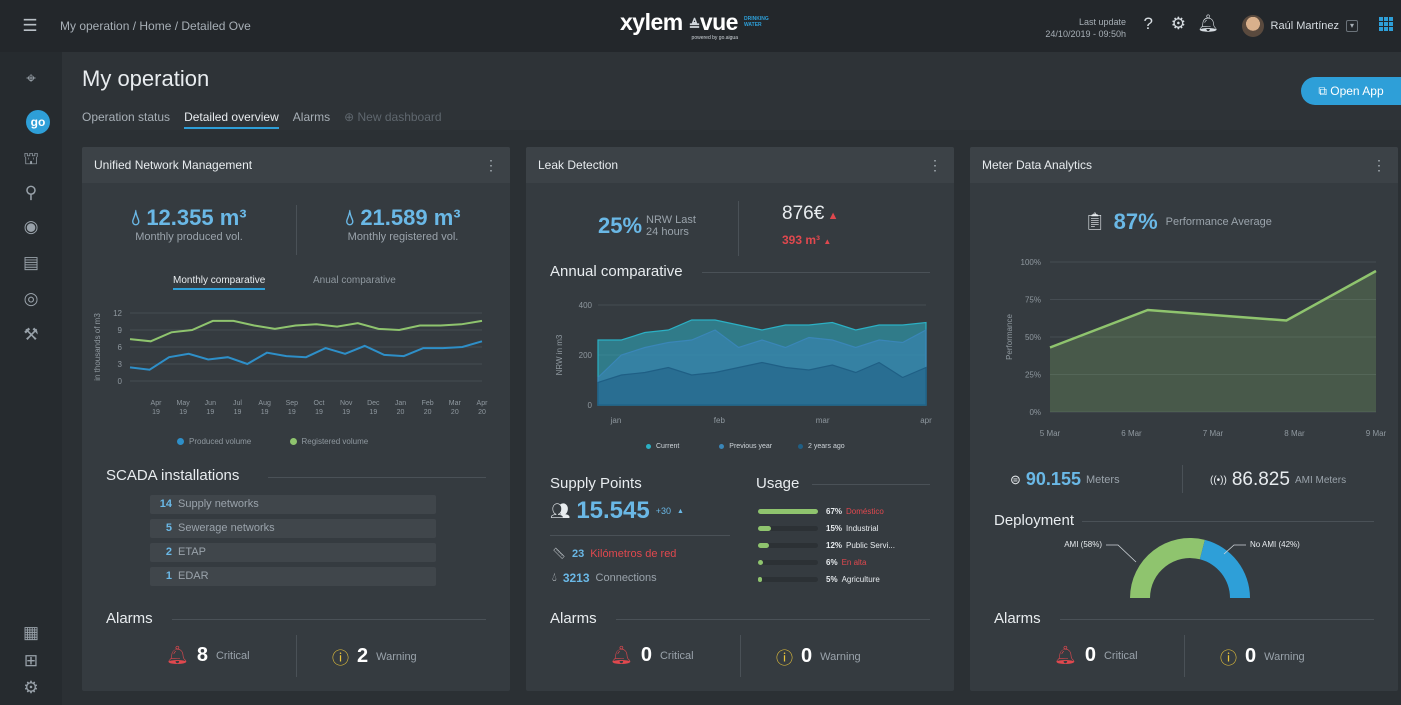  Describe the element at coordinates (354, 280) in the screenshot. I see `tab-annual-comparative: Anual comparative` at that location.